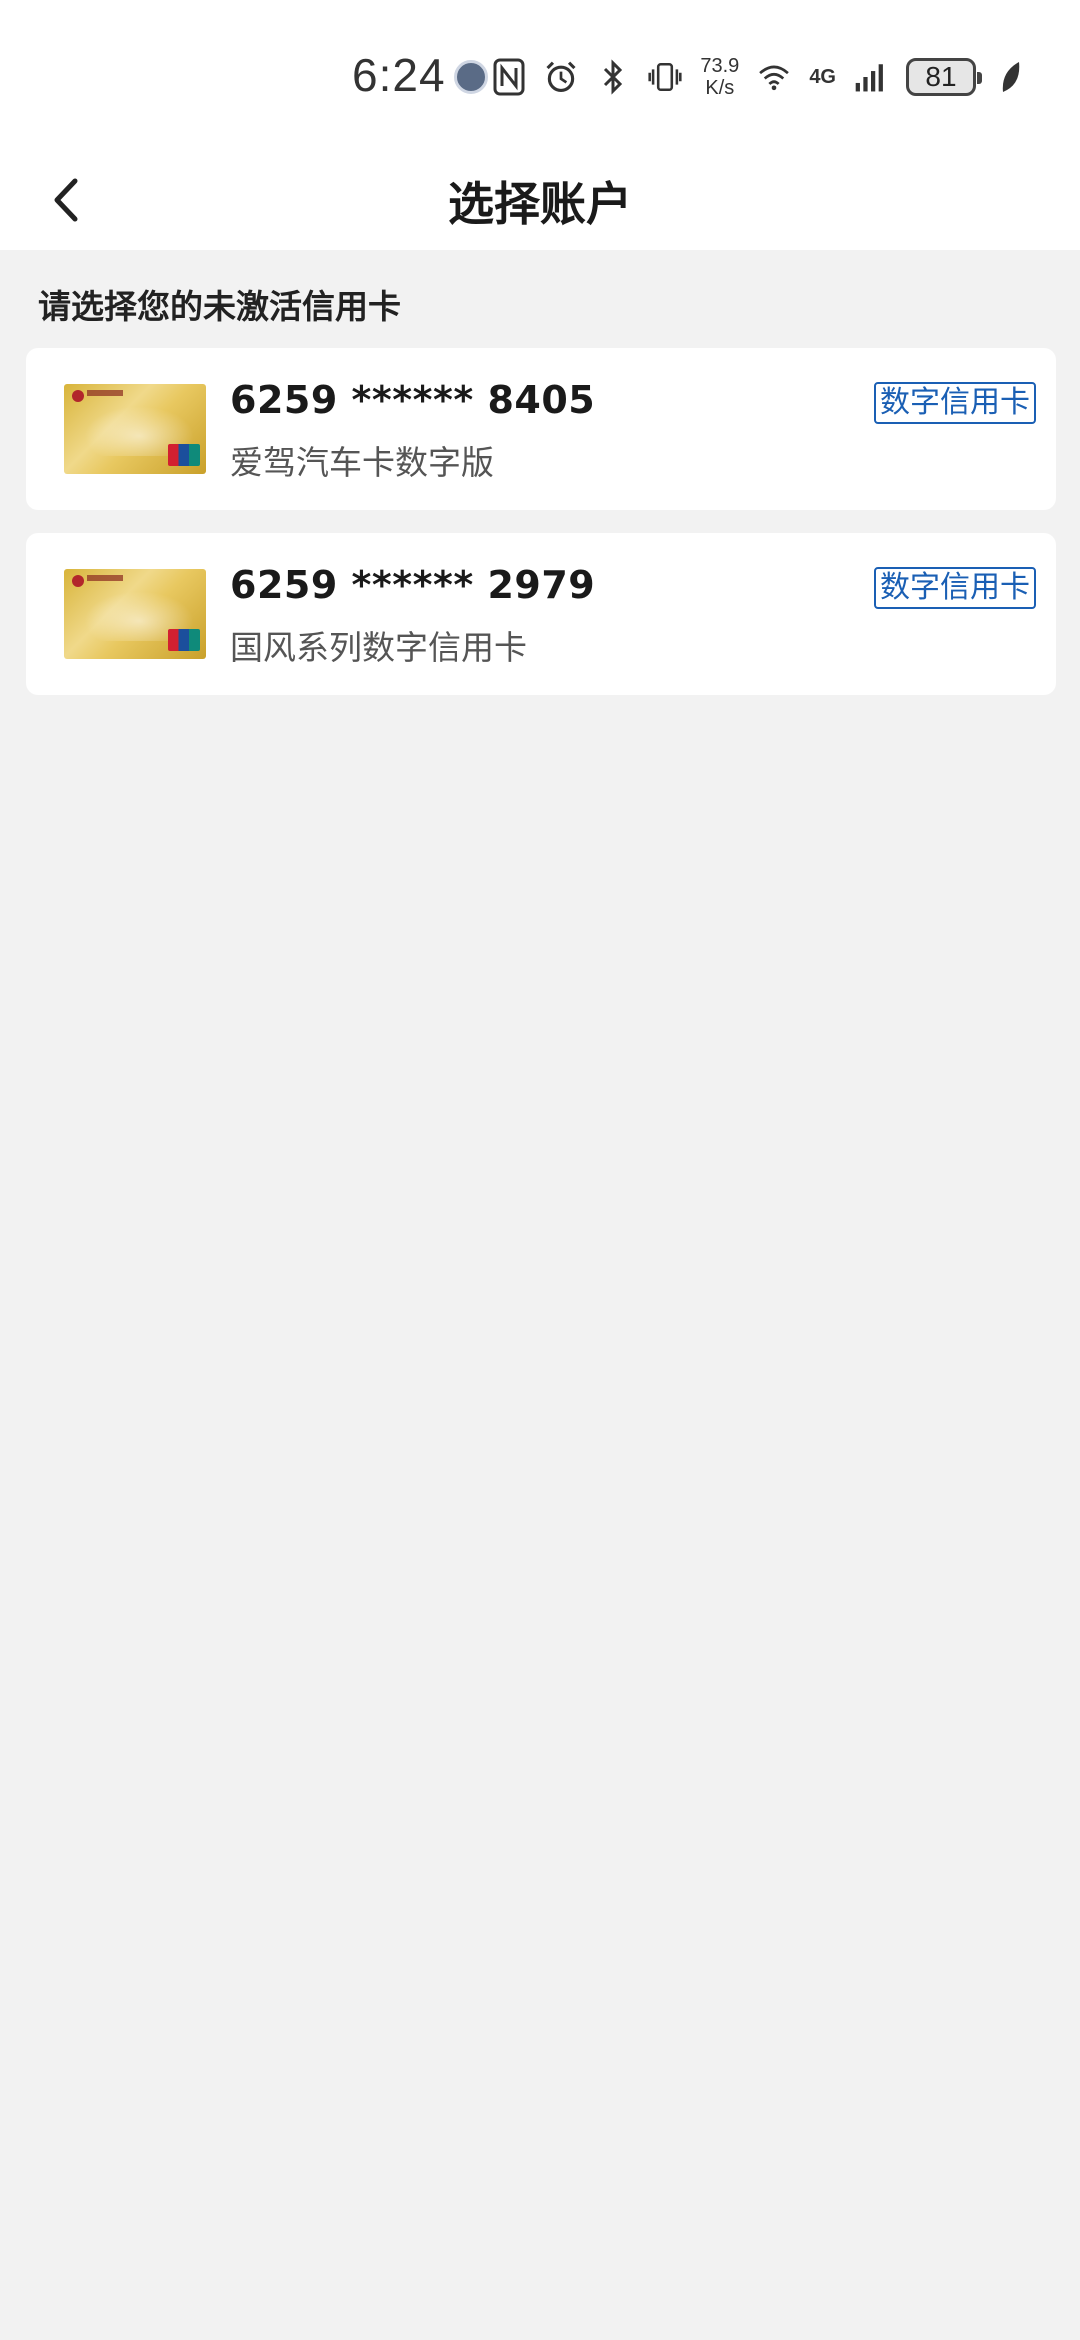 This screenshot has width=1080, height=2340. I want to click on leaf-icon, so click(1011, 77).